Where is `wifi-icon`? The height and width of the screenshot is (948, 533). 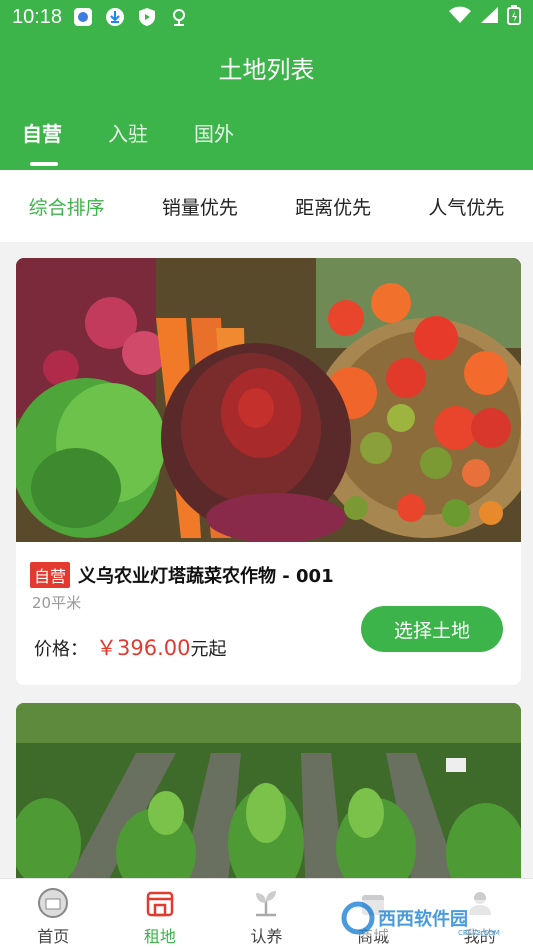
wifi-icon is located at coordinates (460, 17).